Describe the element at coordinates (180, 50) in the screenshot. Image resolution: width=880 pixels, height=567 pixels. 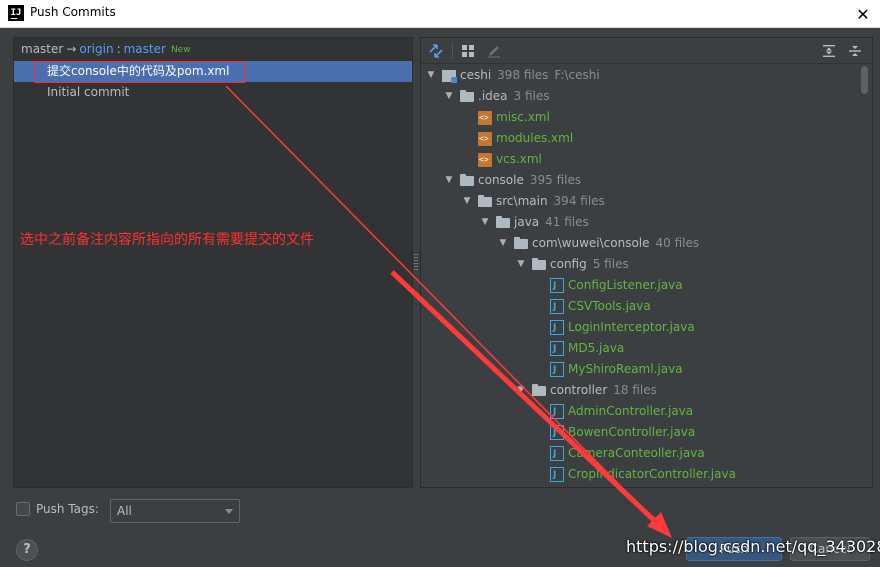
I see `new-badge: New` at that location.